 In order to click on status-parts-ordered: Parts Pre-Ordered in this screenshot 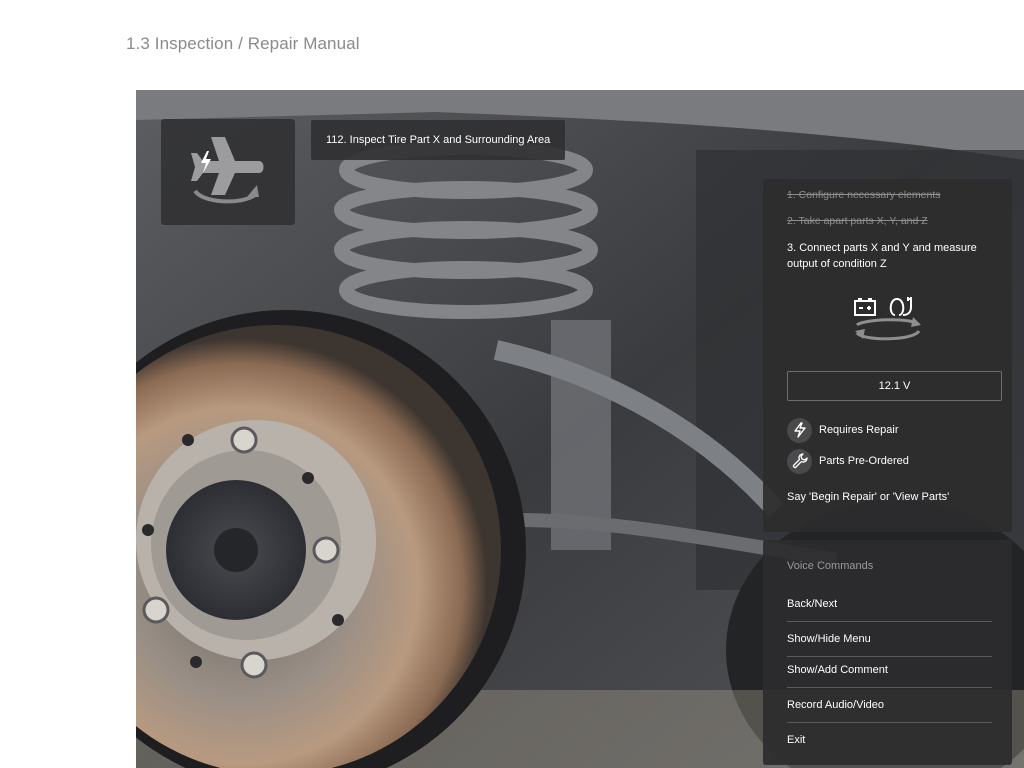, I will do `click(848, 461)`.